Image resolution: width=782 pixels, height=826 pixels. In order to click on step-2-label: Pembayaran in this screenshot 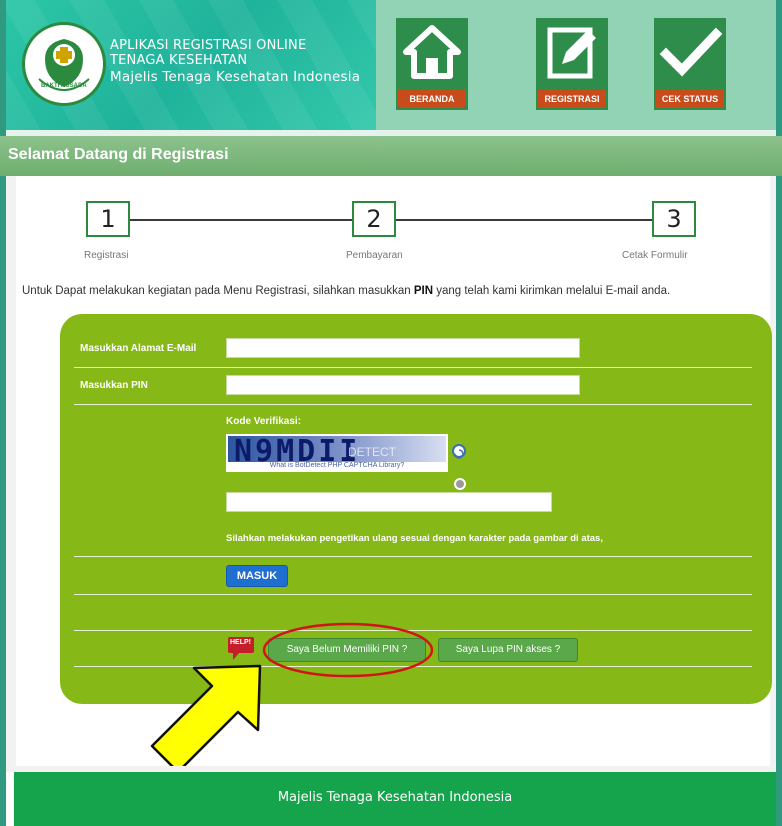, I will do `click(374, 255)`.